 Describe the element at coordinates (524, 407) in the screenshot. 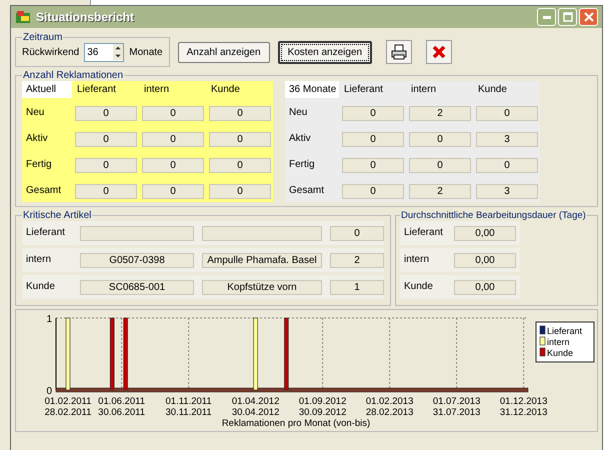

I see `x-tick-label: 01.12.2013 31.12.2013` at that location.